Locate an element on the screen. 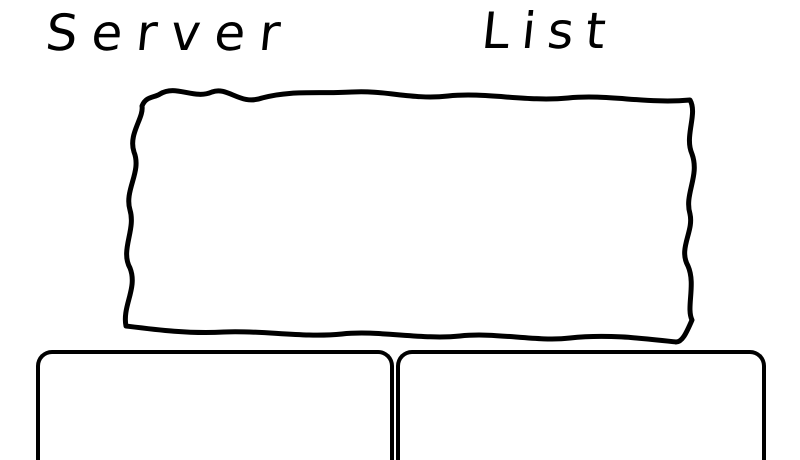  page-title-word-server: Server is located at coordinates (170, 33).